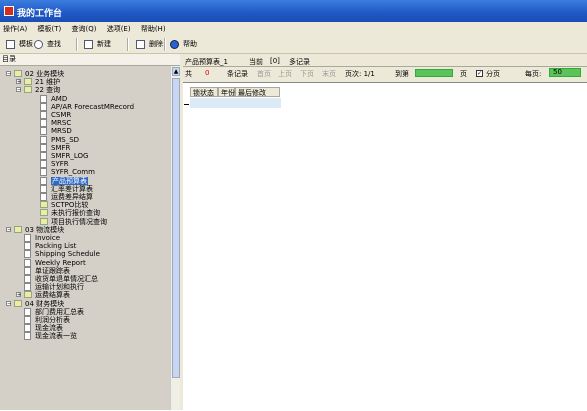 Image resolution: width=587 pixels, height=411 pixels. What do you see at coordinates (88, 44) in the screenshot?
I see `new-document-icon` at bounding box center [88, 44].